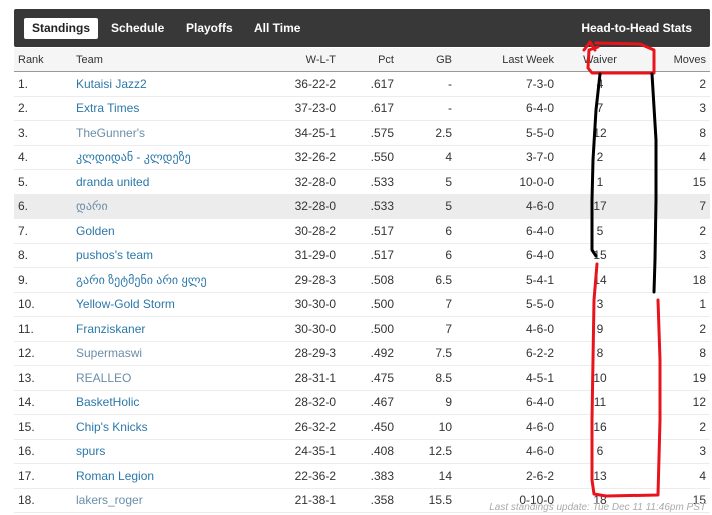  I want to click on team-link: Roman Legion, so click(115, 476).